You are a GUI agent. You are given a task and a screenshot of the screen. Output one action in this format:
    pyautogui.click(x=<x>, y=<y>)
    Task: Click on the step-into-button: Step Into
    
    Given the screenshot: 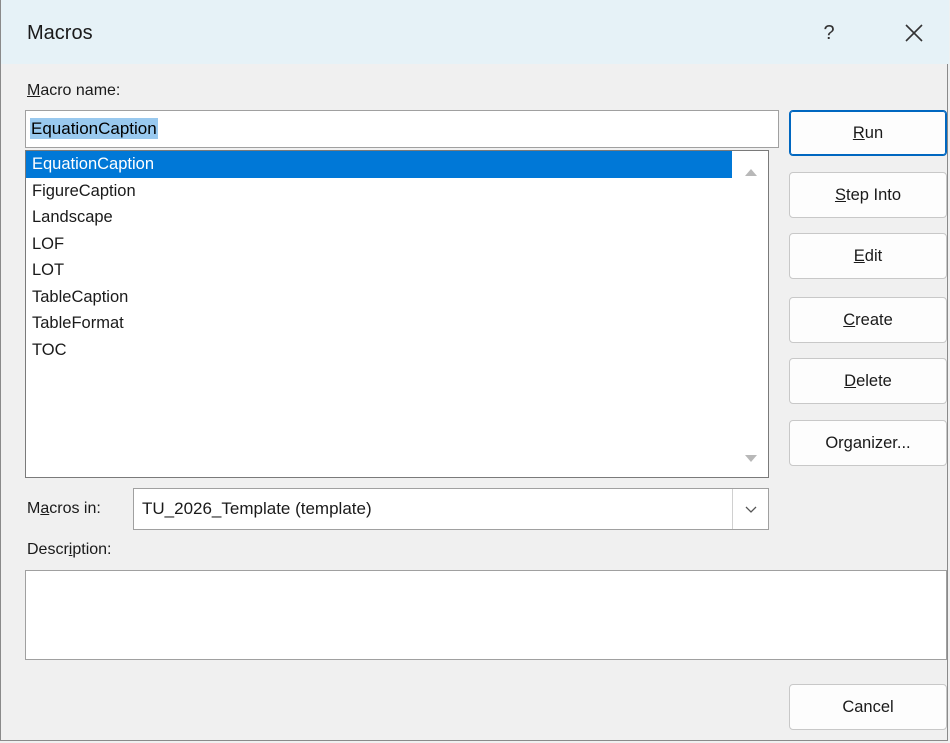 What is the action you would take?
    pyautogui.click(x=868, y=195)
    